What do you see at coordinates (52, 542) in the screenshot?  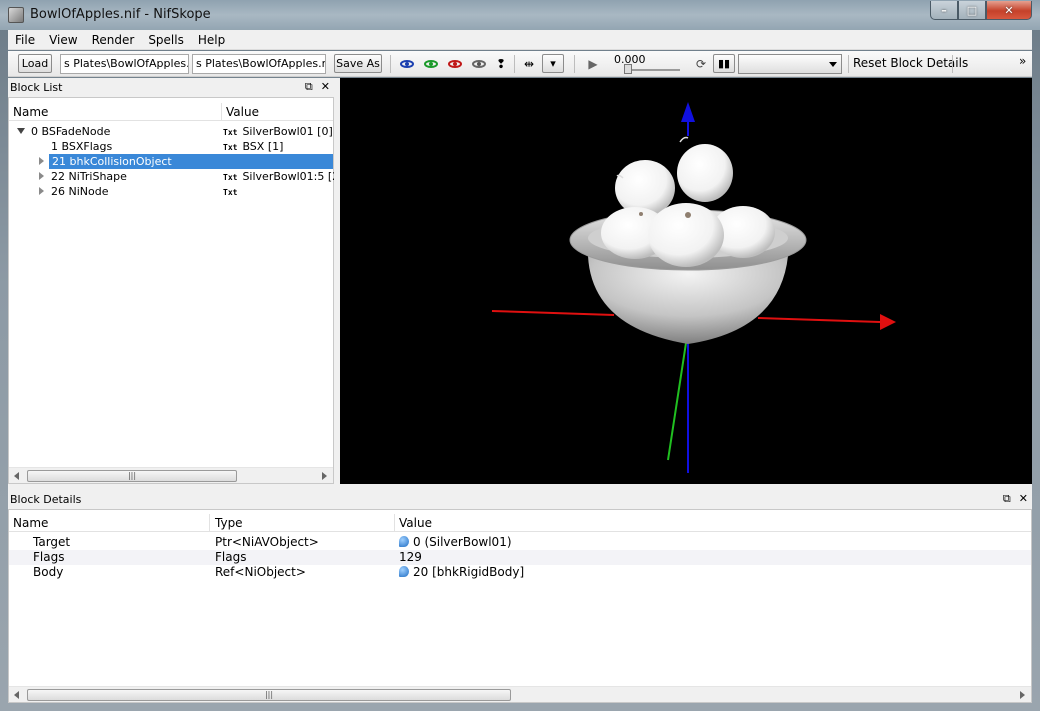 I see `detail-name: Target` at bounding box center [52, 542].